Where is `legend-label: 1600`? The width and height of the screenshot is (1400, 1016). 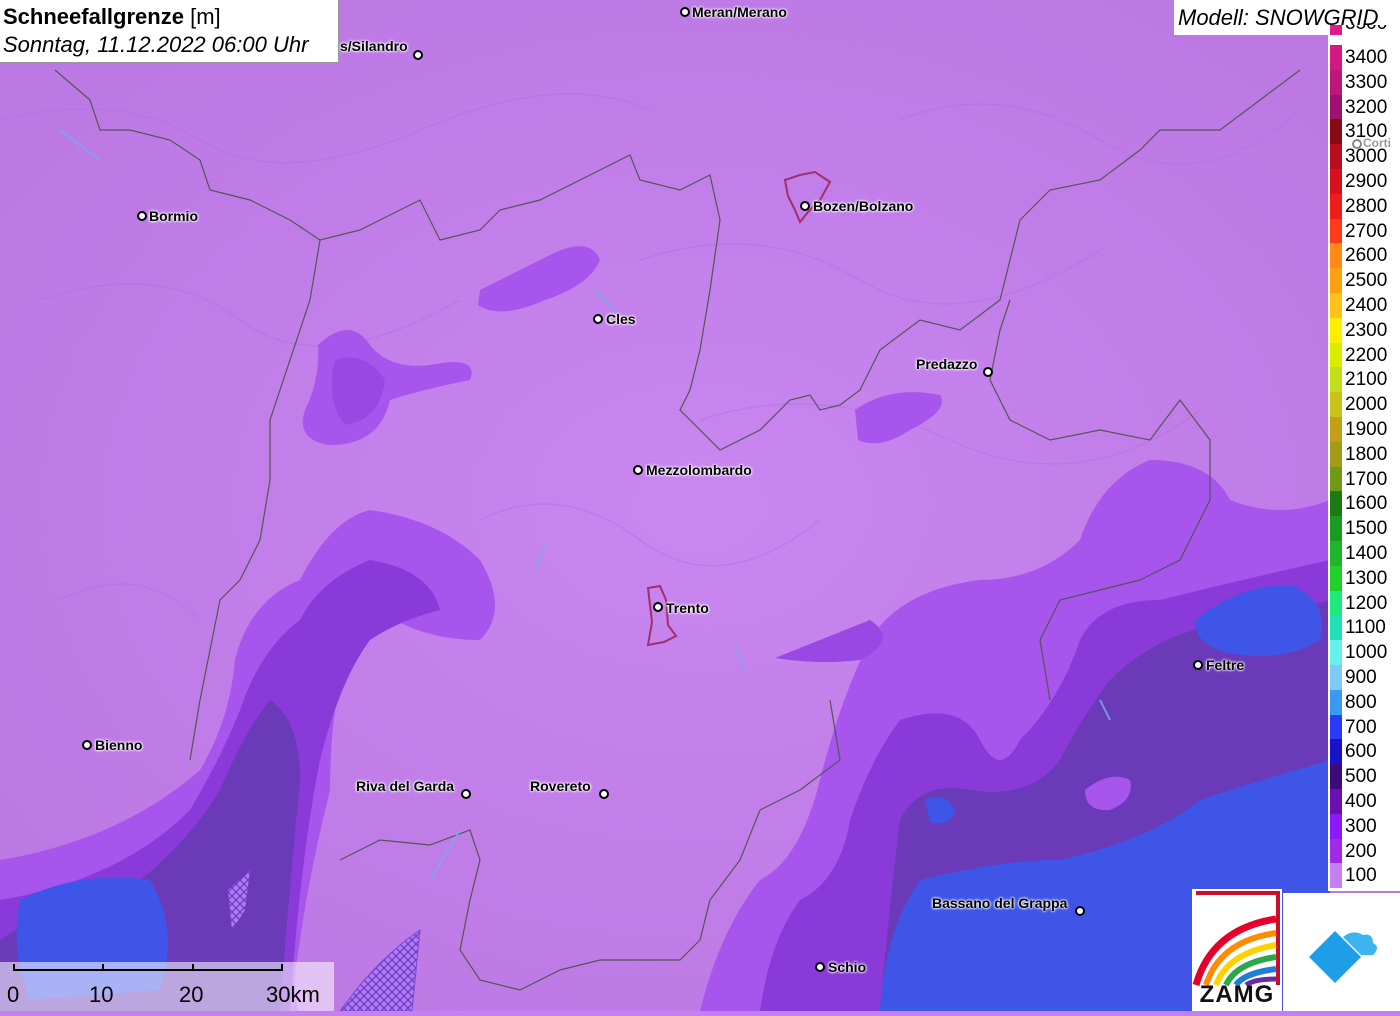
legend-label: 1600 is located at coordinates (1366, 504).